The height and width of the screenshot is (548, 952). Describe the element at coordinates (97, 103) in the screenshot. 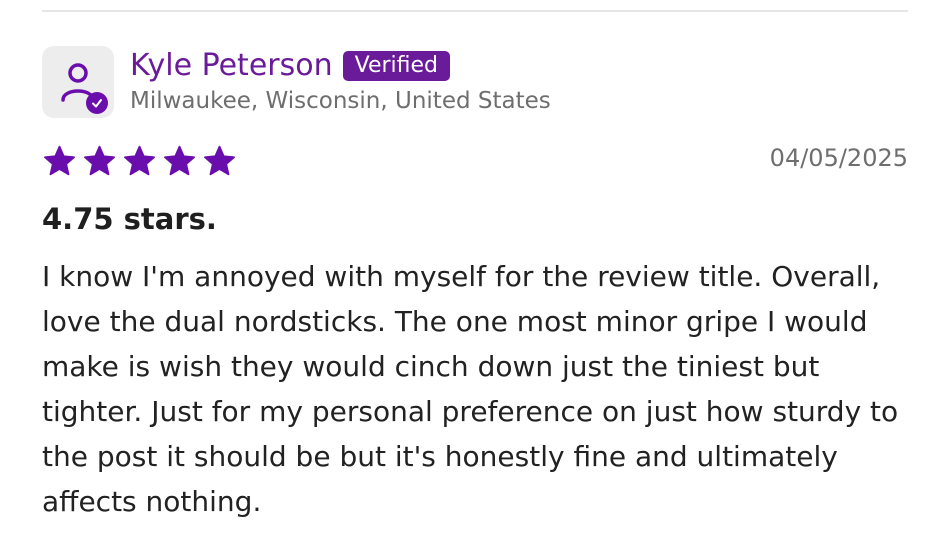

I see `check-icon` at that location.